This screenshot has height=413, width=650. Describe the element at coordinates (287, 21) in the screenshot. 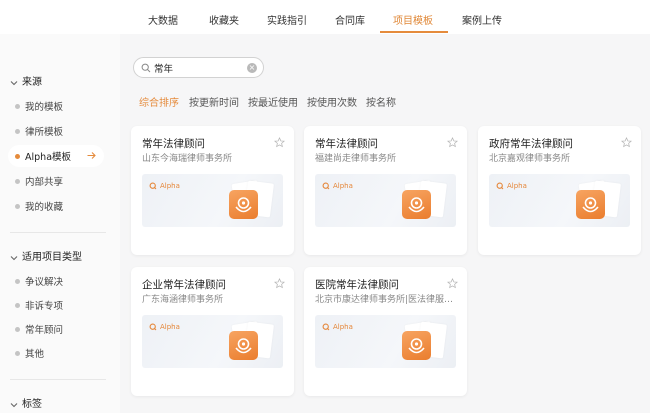

I see `tab-practice-guide: 实践指引` at that location.